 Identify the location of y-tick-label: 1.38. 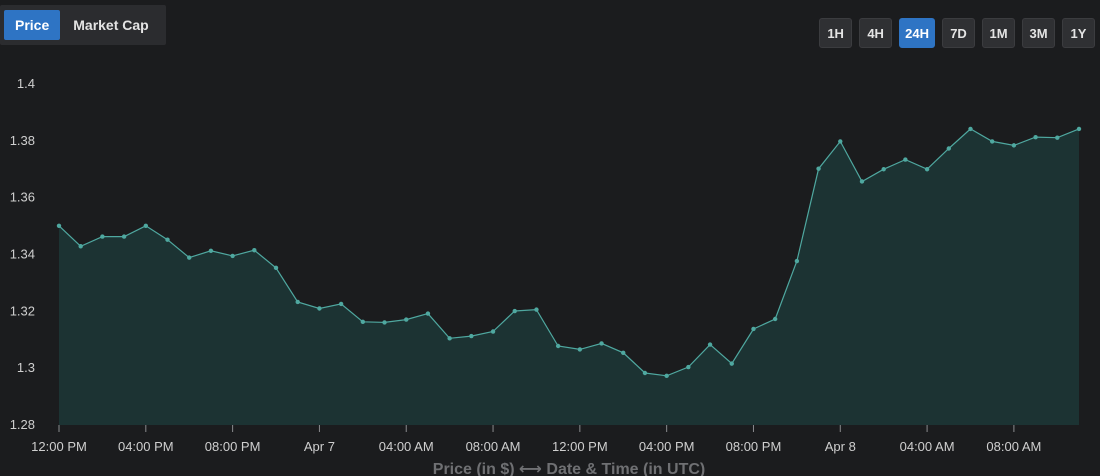
(22, 140).